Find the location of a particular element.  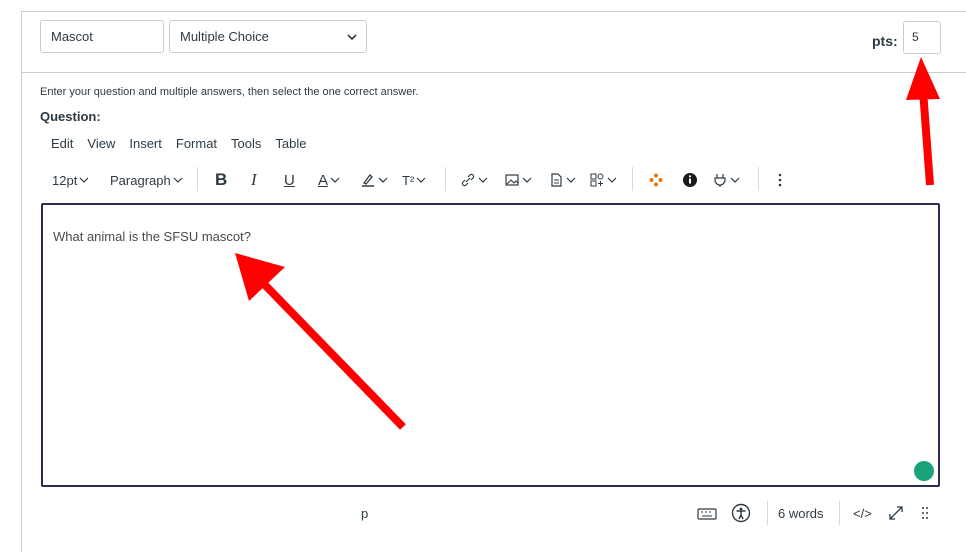

apps-button is located at coordinates (604, 180).